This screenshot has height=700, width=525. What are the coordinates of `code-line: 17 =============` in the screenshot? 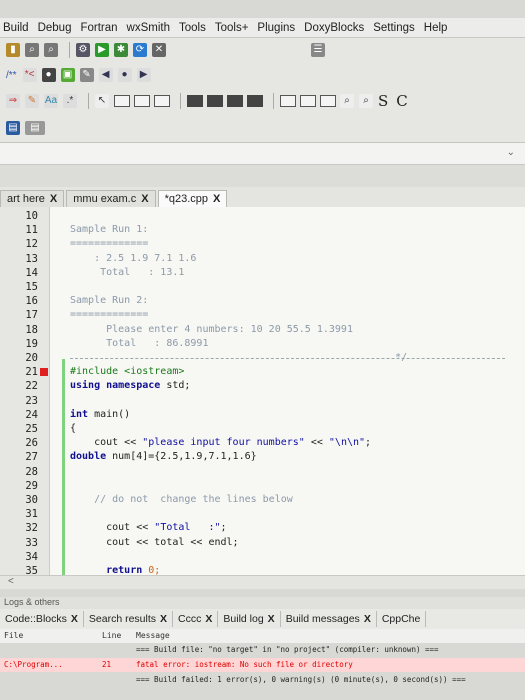 It's located at (262, 315).